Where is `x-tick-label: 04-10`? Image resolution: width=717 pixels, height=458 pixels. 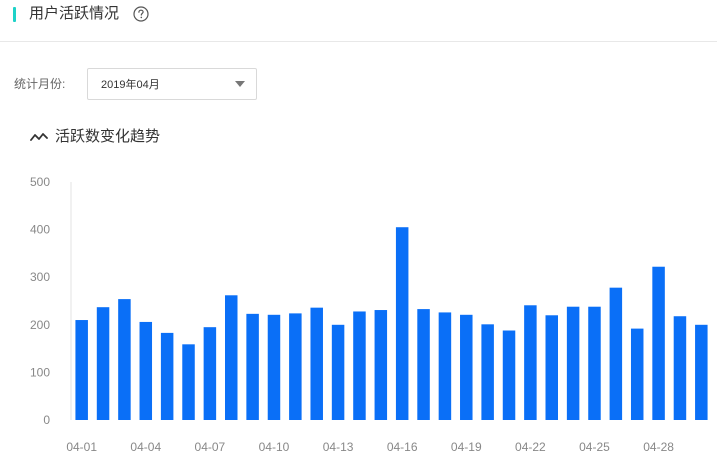
x-tick-label: 04-10 is located at coordinates (274, 447).